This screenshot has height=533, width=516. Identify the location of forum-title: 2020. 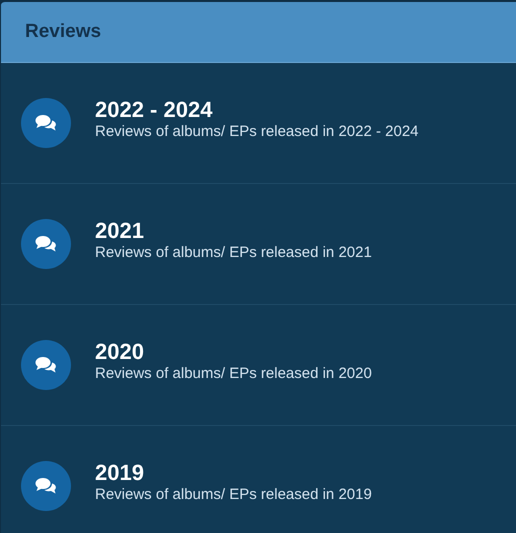
(233, 351).